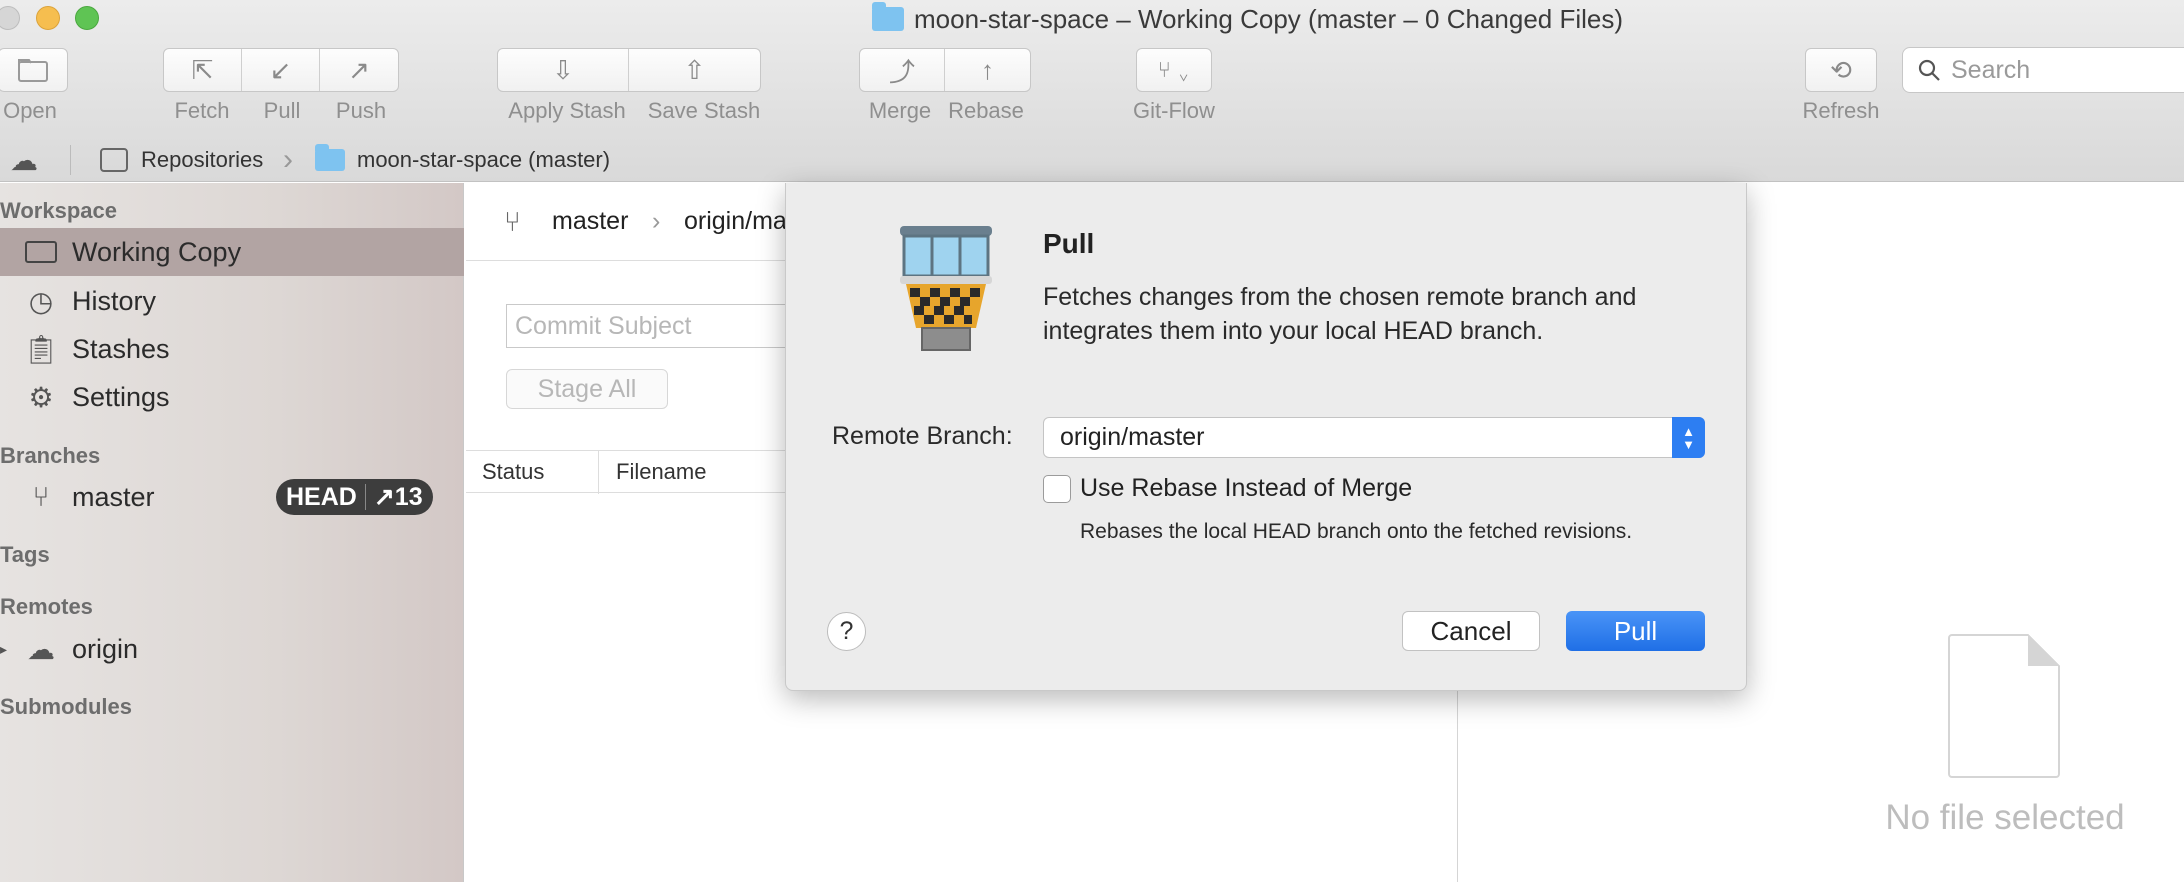  Describe the element at coordinates (46, 606) in the screenshot. I see `sidebar-header-remotes: Remotes` at that location.